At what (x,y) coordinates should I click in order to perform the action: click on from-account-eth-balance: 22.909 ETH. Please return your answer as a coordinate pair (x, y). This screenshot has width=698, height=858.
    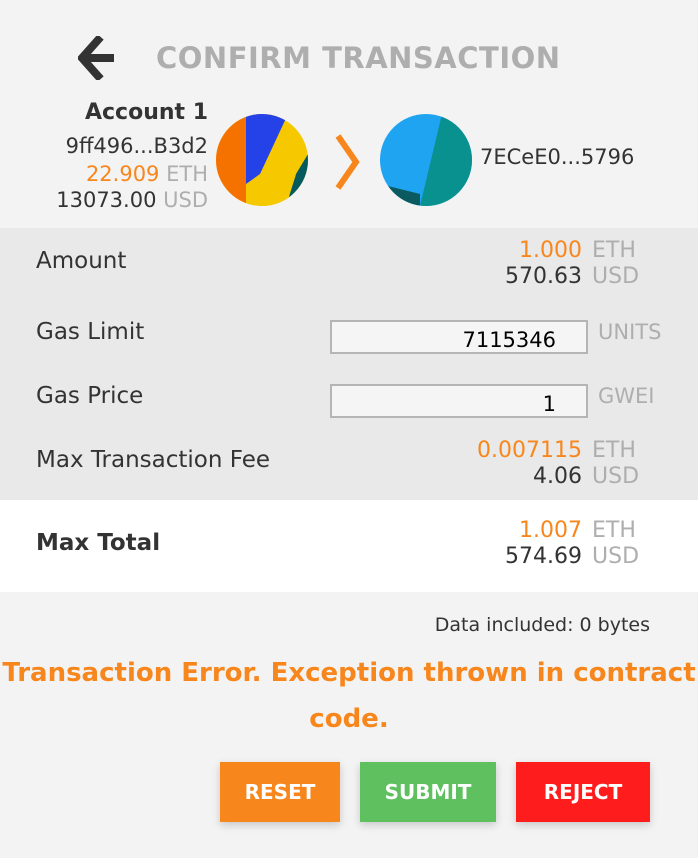
    Looking at the image, I should click on (147, 174).